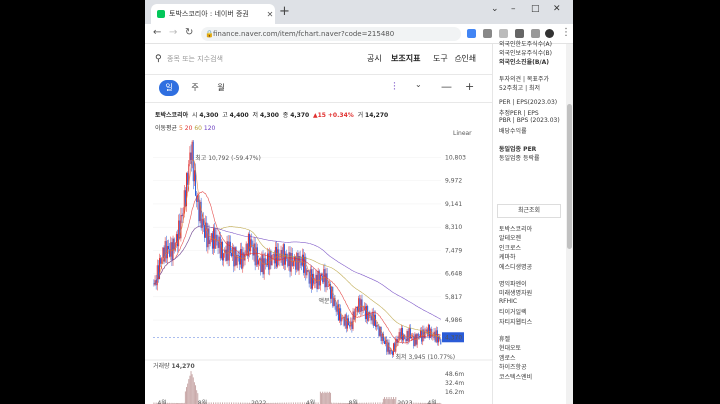 The height and width of the screenshot is (404, 720). Describe the element at coordinates (513, 311) in the screenshot. I see `recent-stock-link: 티이거일렉` at that location.